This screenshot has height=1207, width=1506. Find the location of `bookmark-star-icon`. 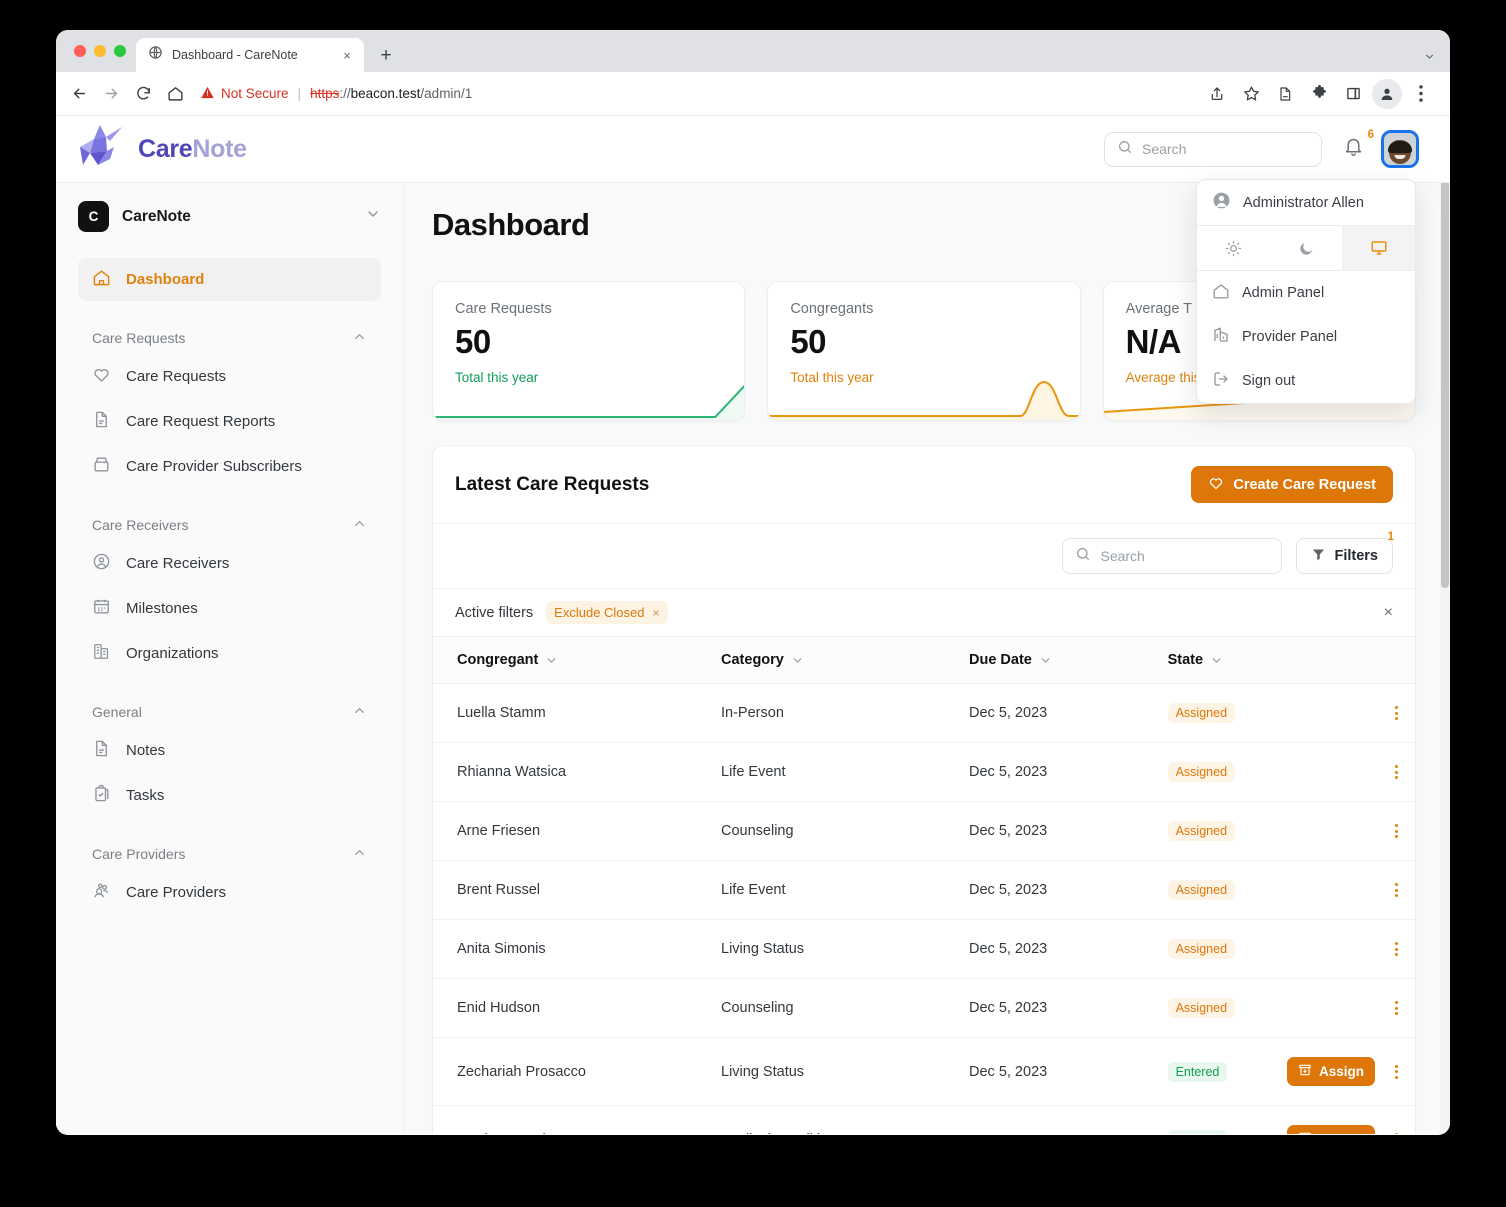

bookmark-star-icon is located at coordinates (1251, 94).